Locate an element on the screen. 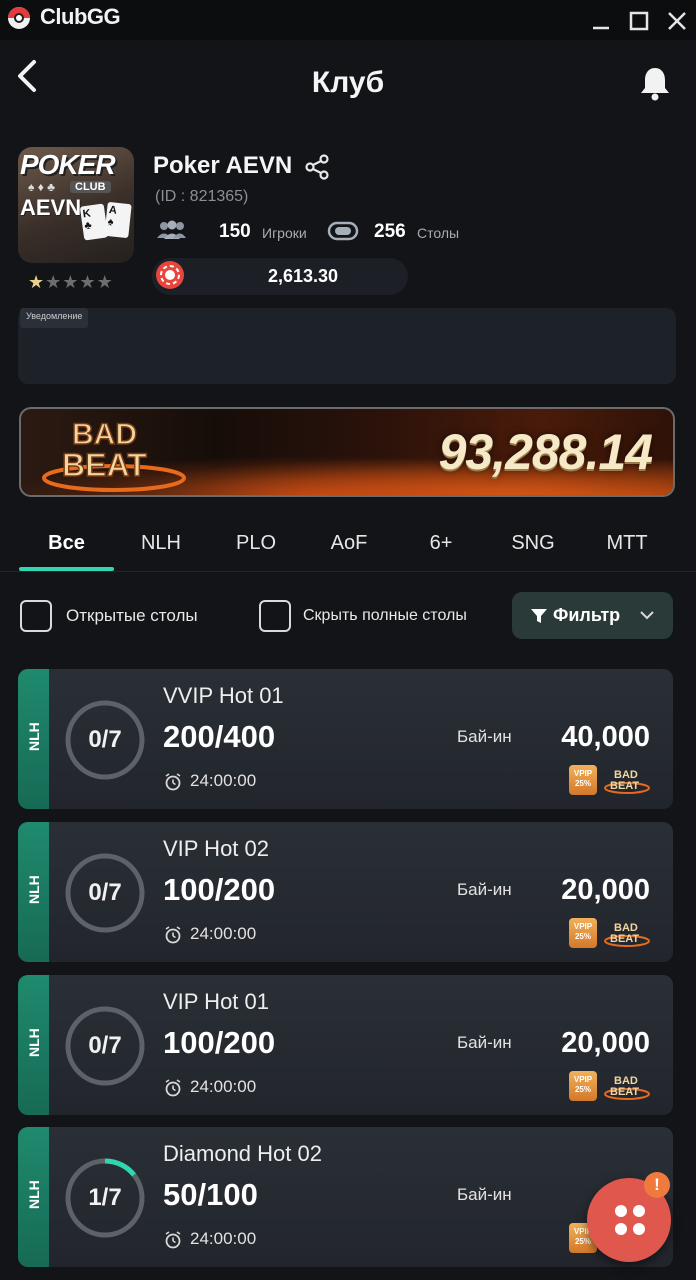  table-name: VIP Hot 02 is located at coordinates (216, 848).